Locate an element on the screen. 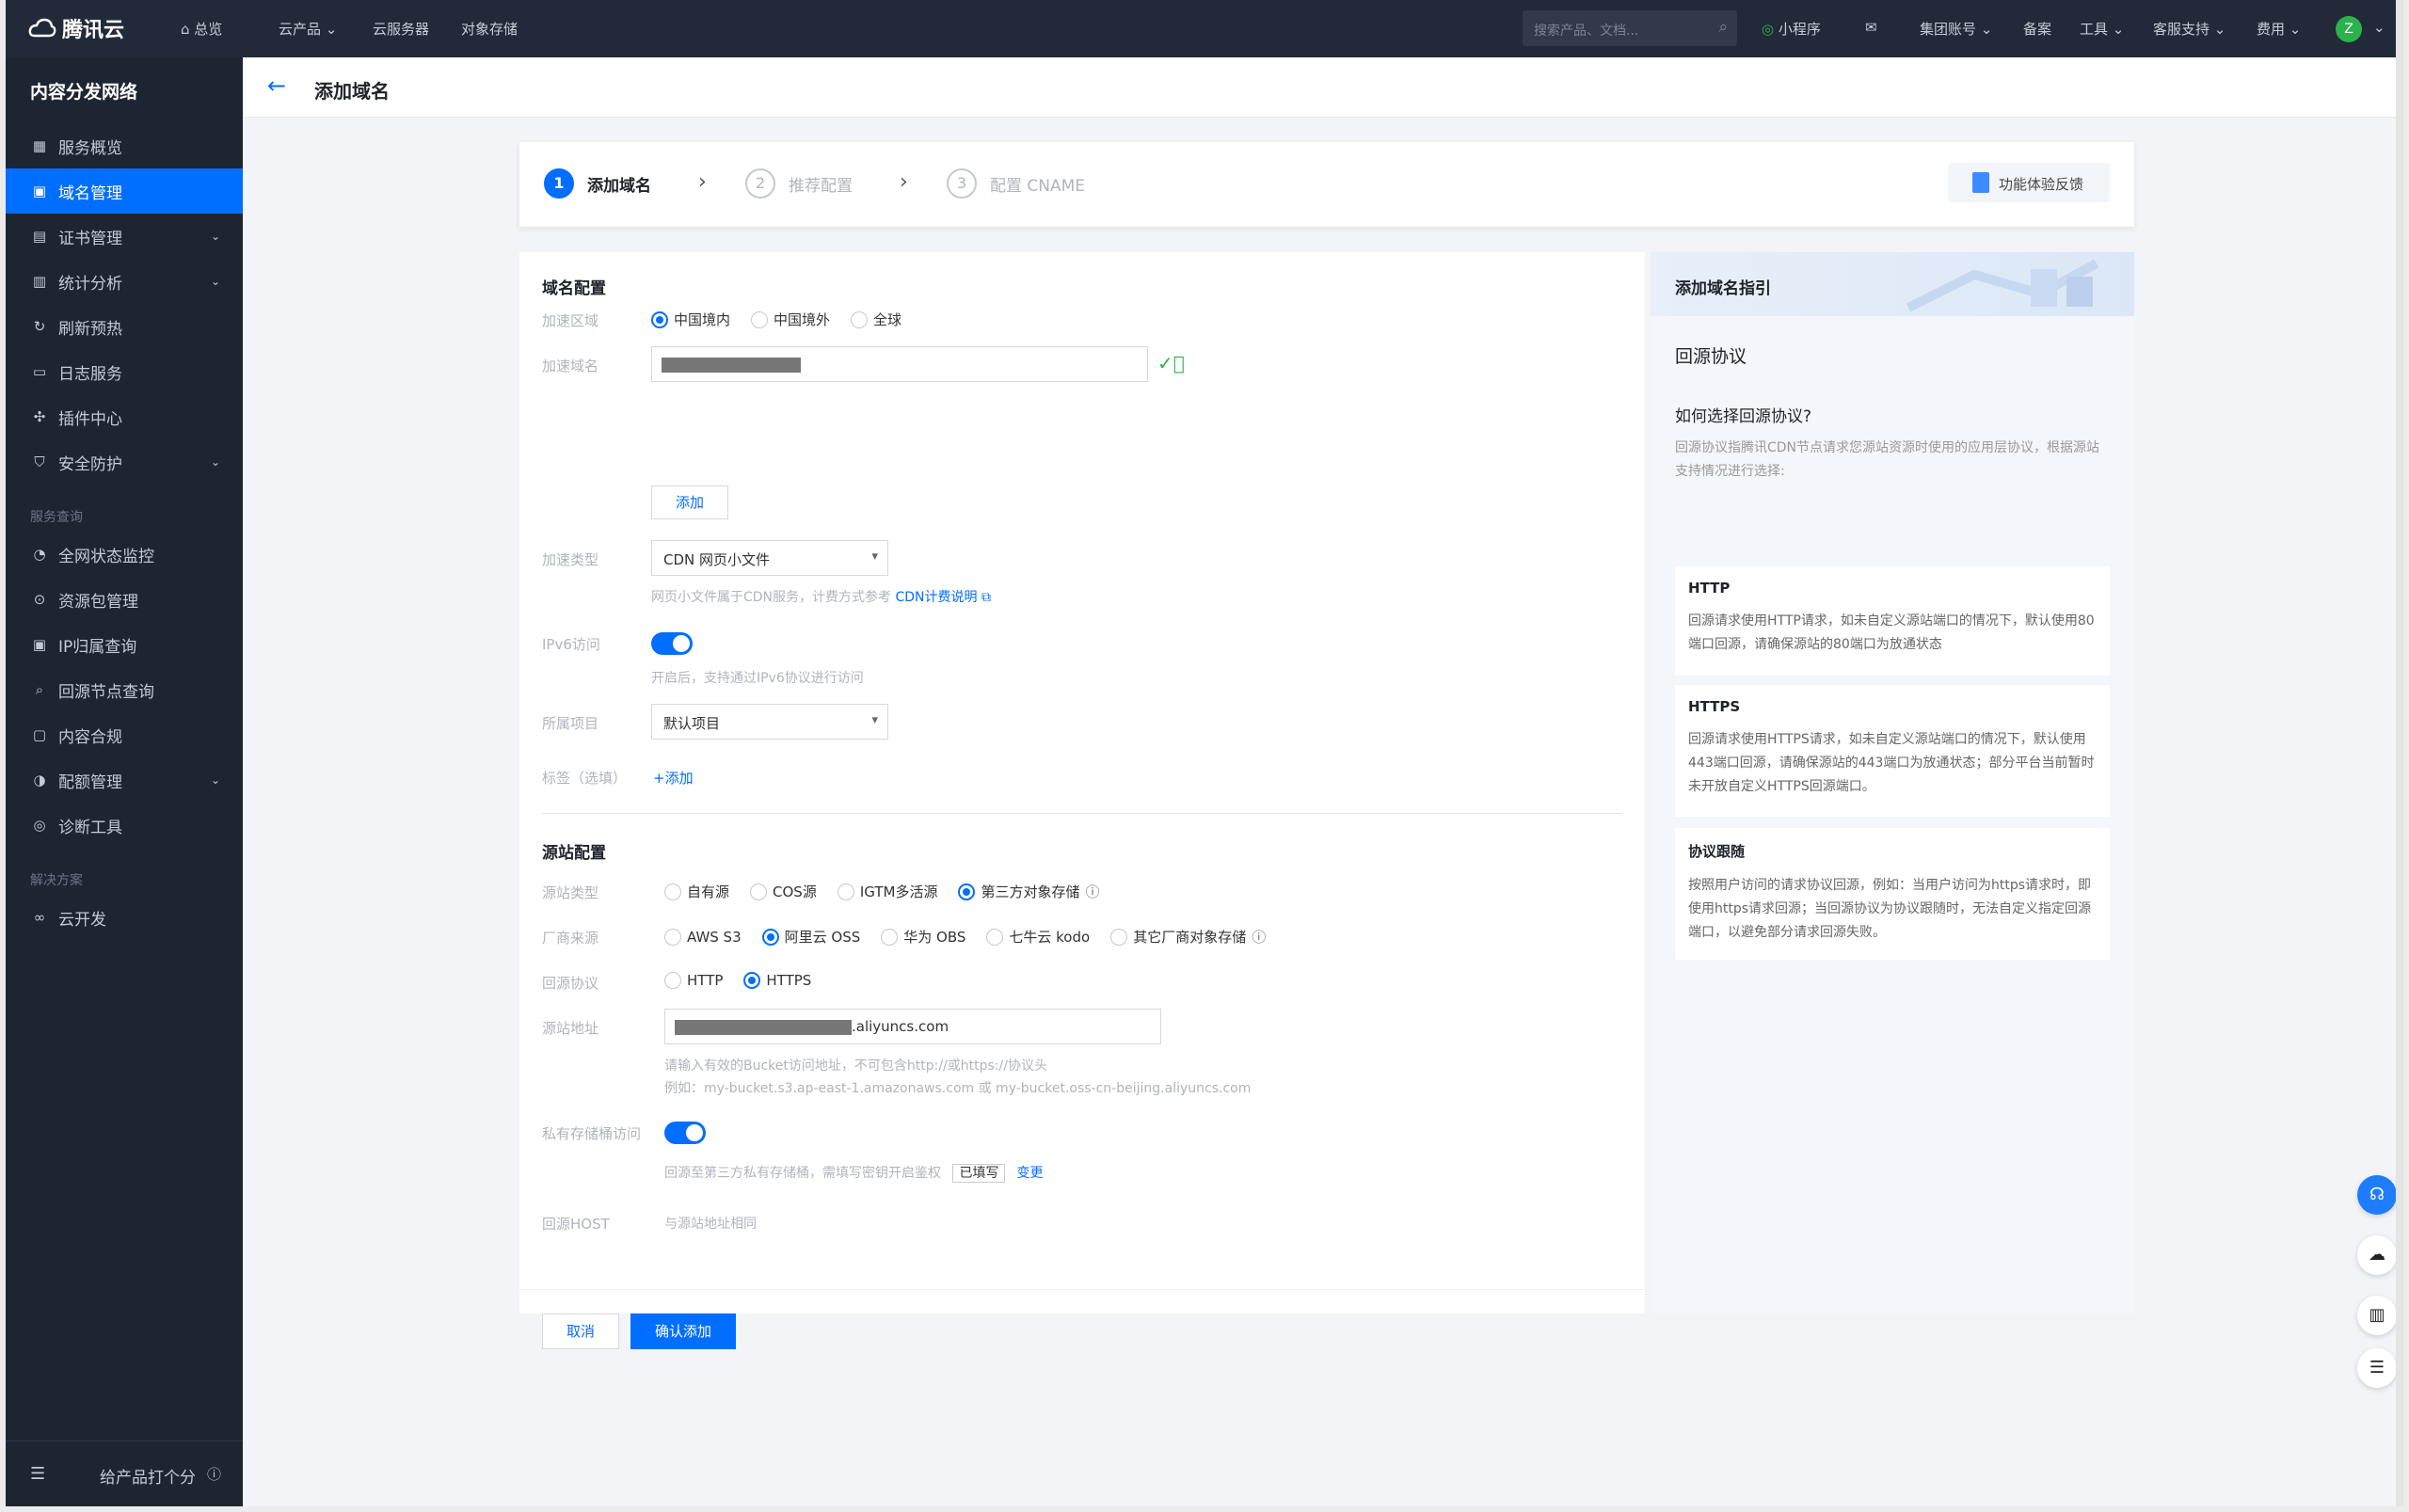  acceleration-type-select: CDN 网页小文件 is located at coordinates (770, 558).